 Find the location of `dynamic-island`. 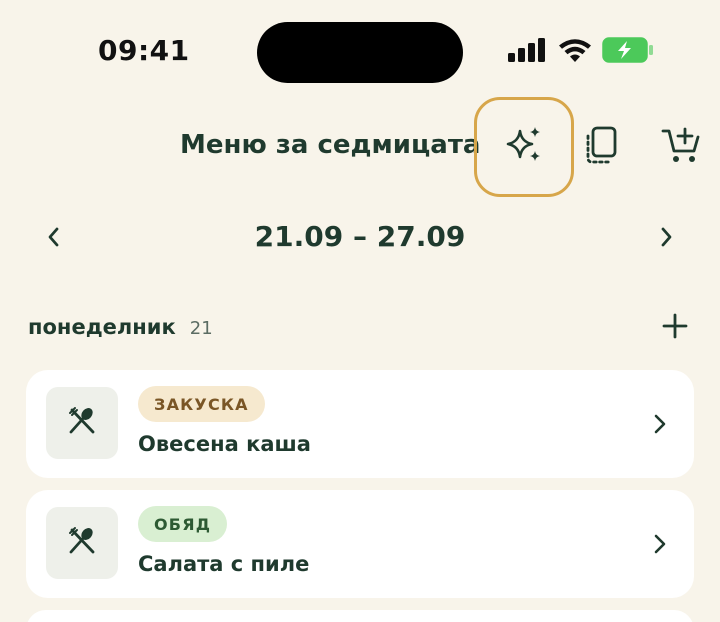

dynamic-island is located at coordinates (360, 52).